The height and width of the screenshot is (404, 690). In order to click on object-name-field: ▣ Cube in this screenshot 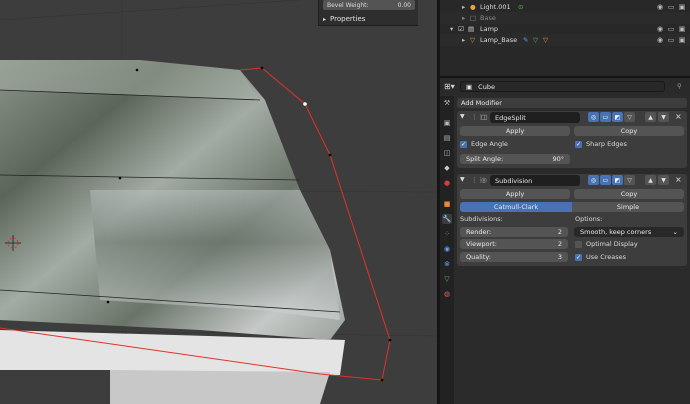, I will do `click(562, 86)`.